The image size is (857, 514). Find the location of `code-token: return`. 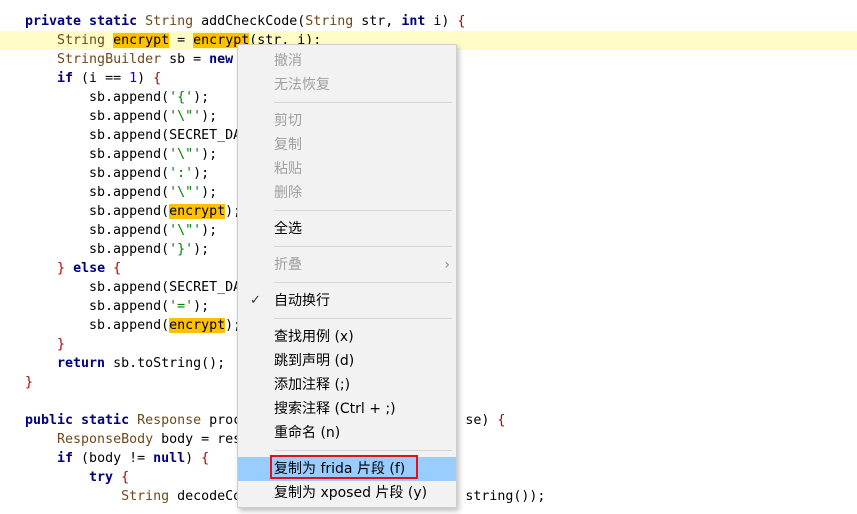

code-token: return is located at coordinates (81, 363).